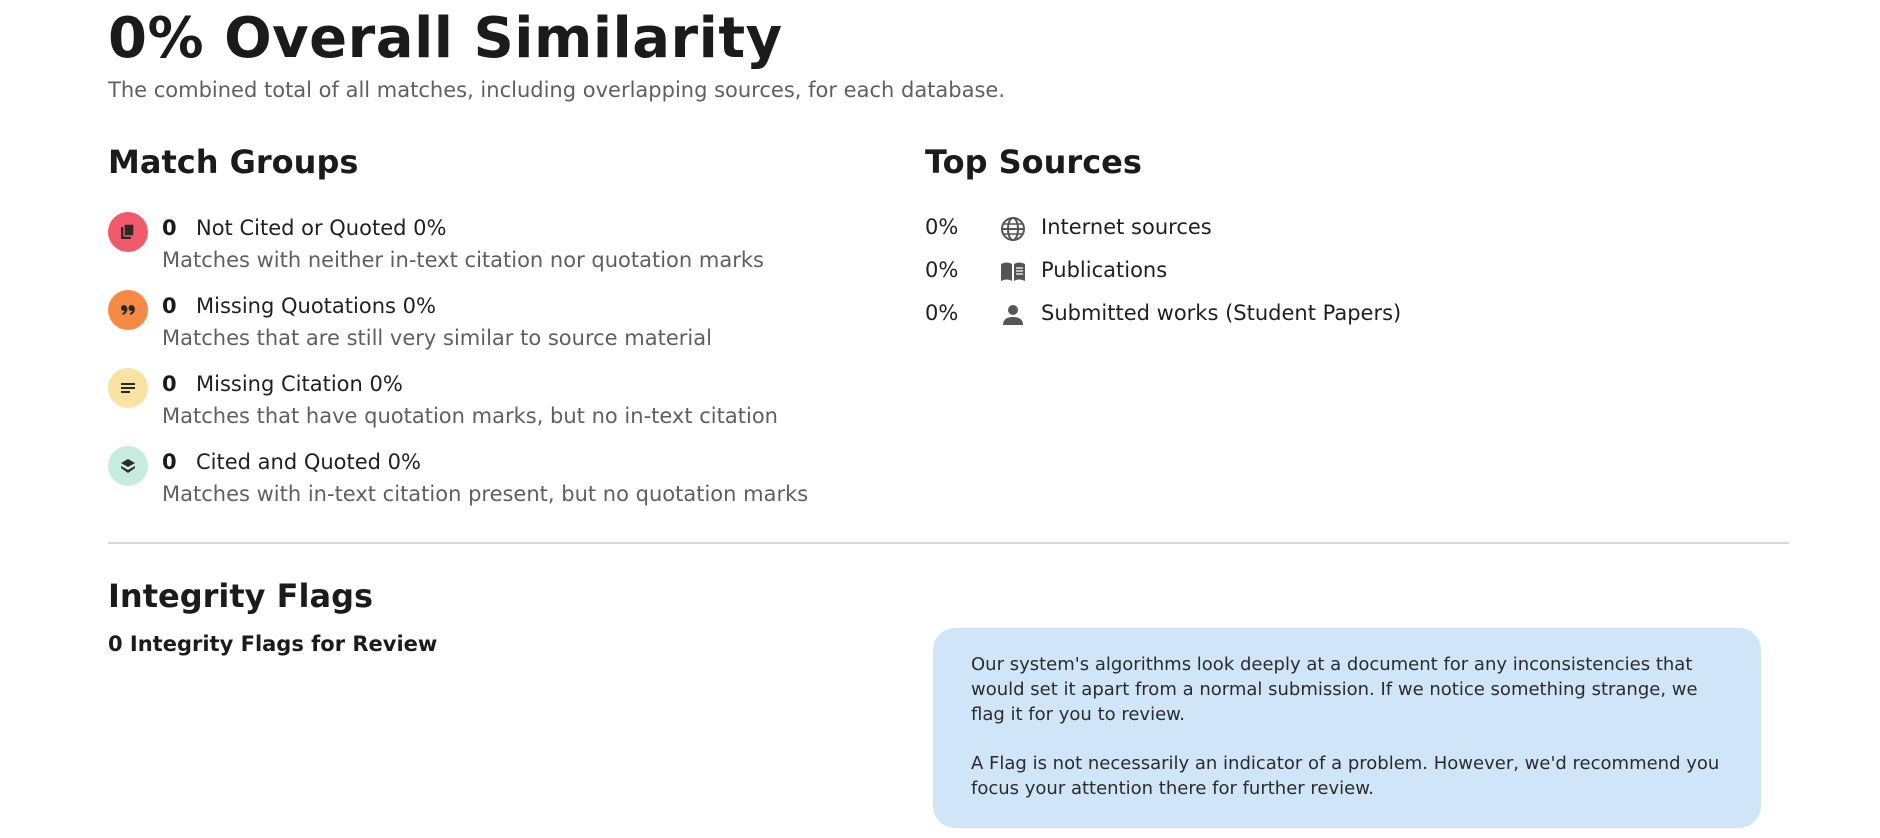 This screenshot has height=838, width=1880. I want to click on match-group-label: Not Cited or Quoted 0%, so click(321, 228).